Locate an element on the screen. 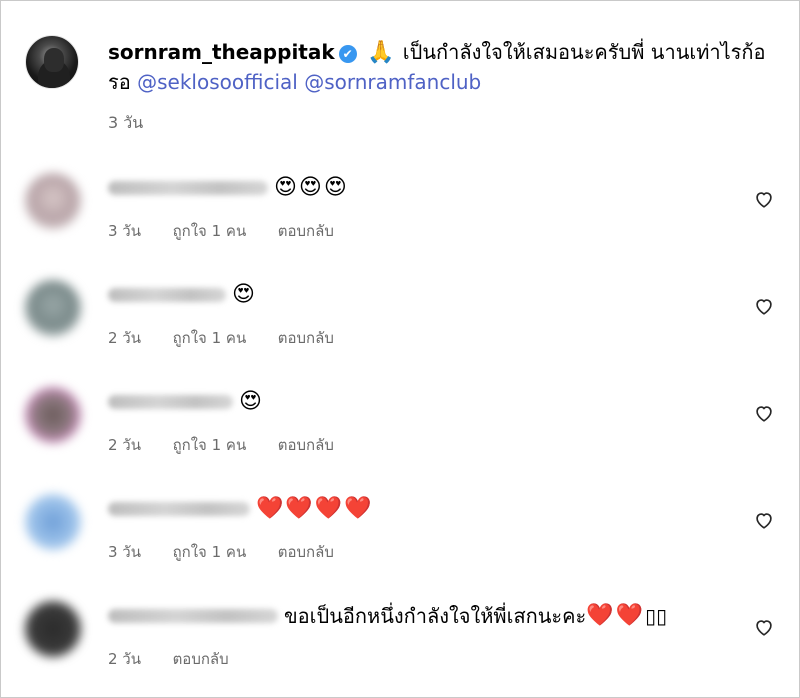  comment-meta: 2 วัน ตอบกลับ is located at coordinates (168, 659).